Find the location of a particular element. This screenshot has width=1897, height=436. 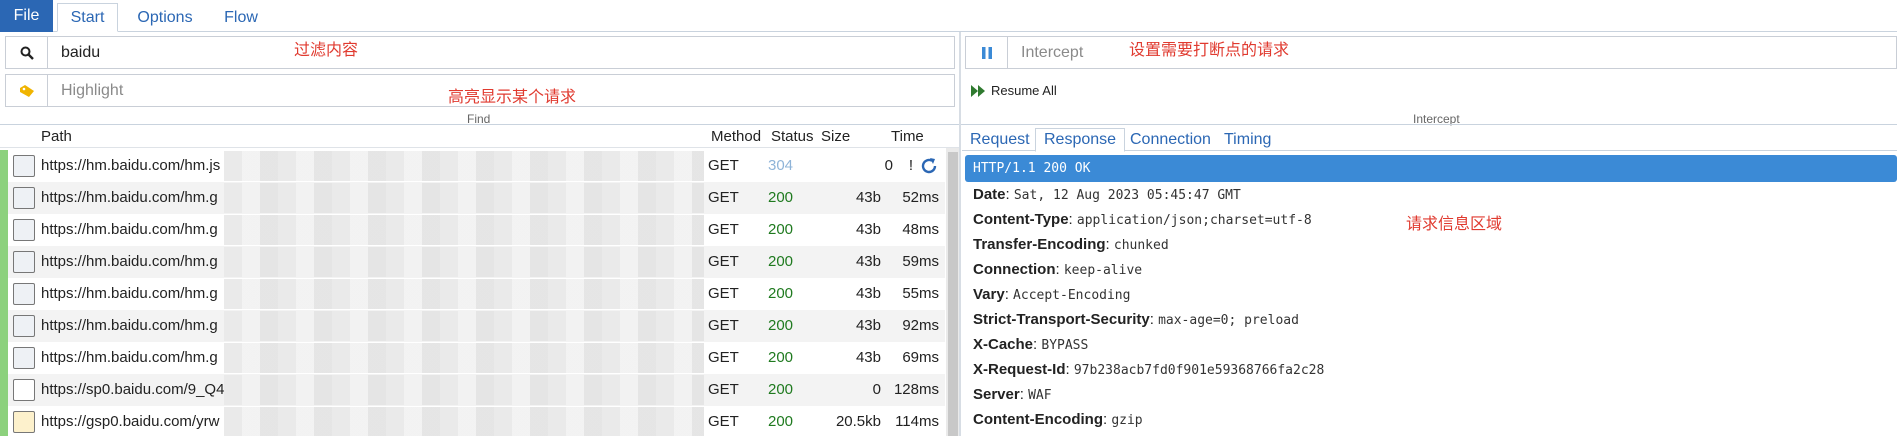

tab-response: Response is located at coordinates (1080, 140).